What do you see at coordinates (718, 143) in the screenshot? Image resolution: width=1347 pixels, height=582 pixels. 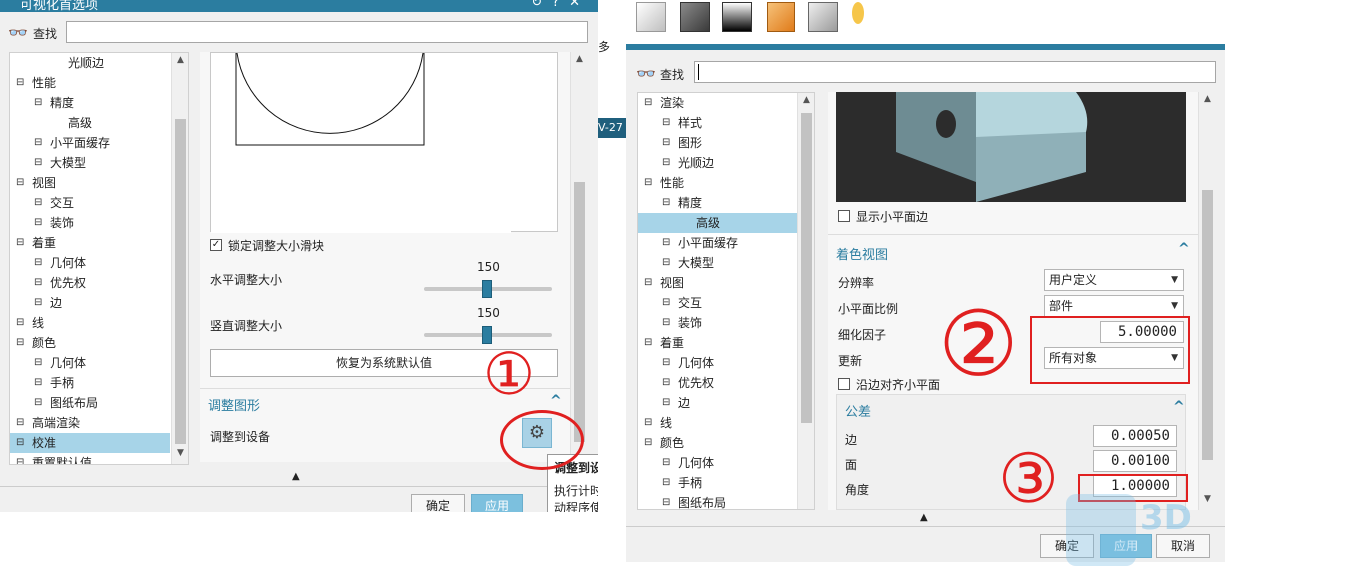 I see `tree-item: ⊟ 图形` at bounding box center [718, 143].